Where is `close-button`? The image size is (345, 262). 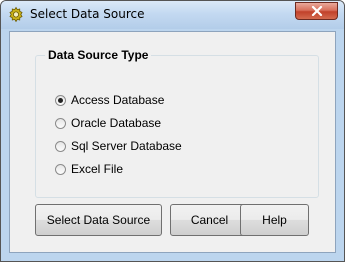
close-button is located at coordinates (316, 11).